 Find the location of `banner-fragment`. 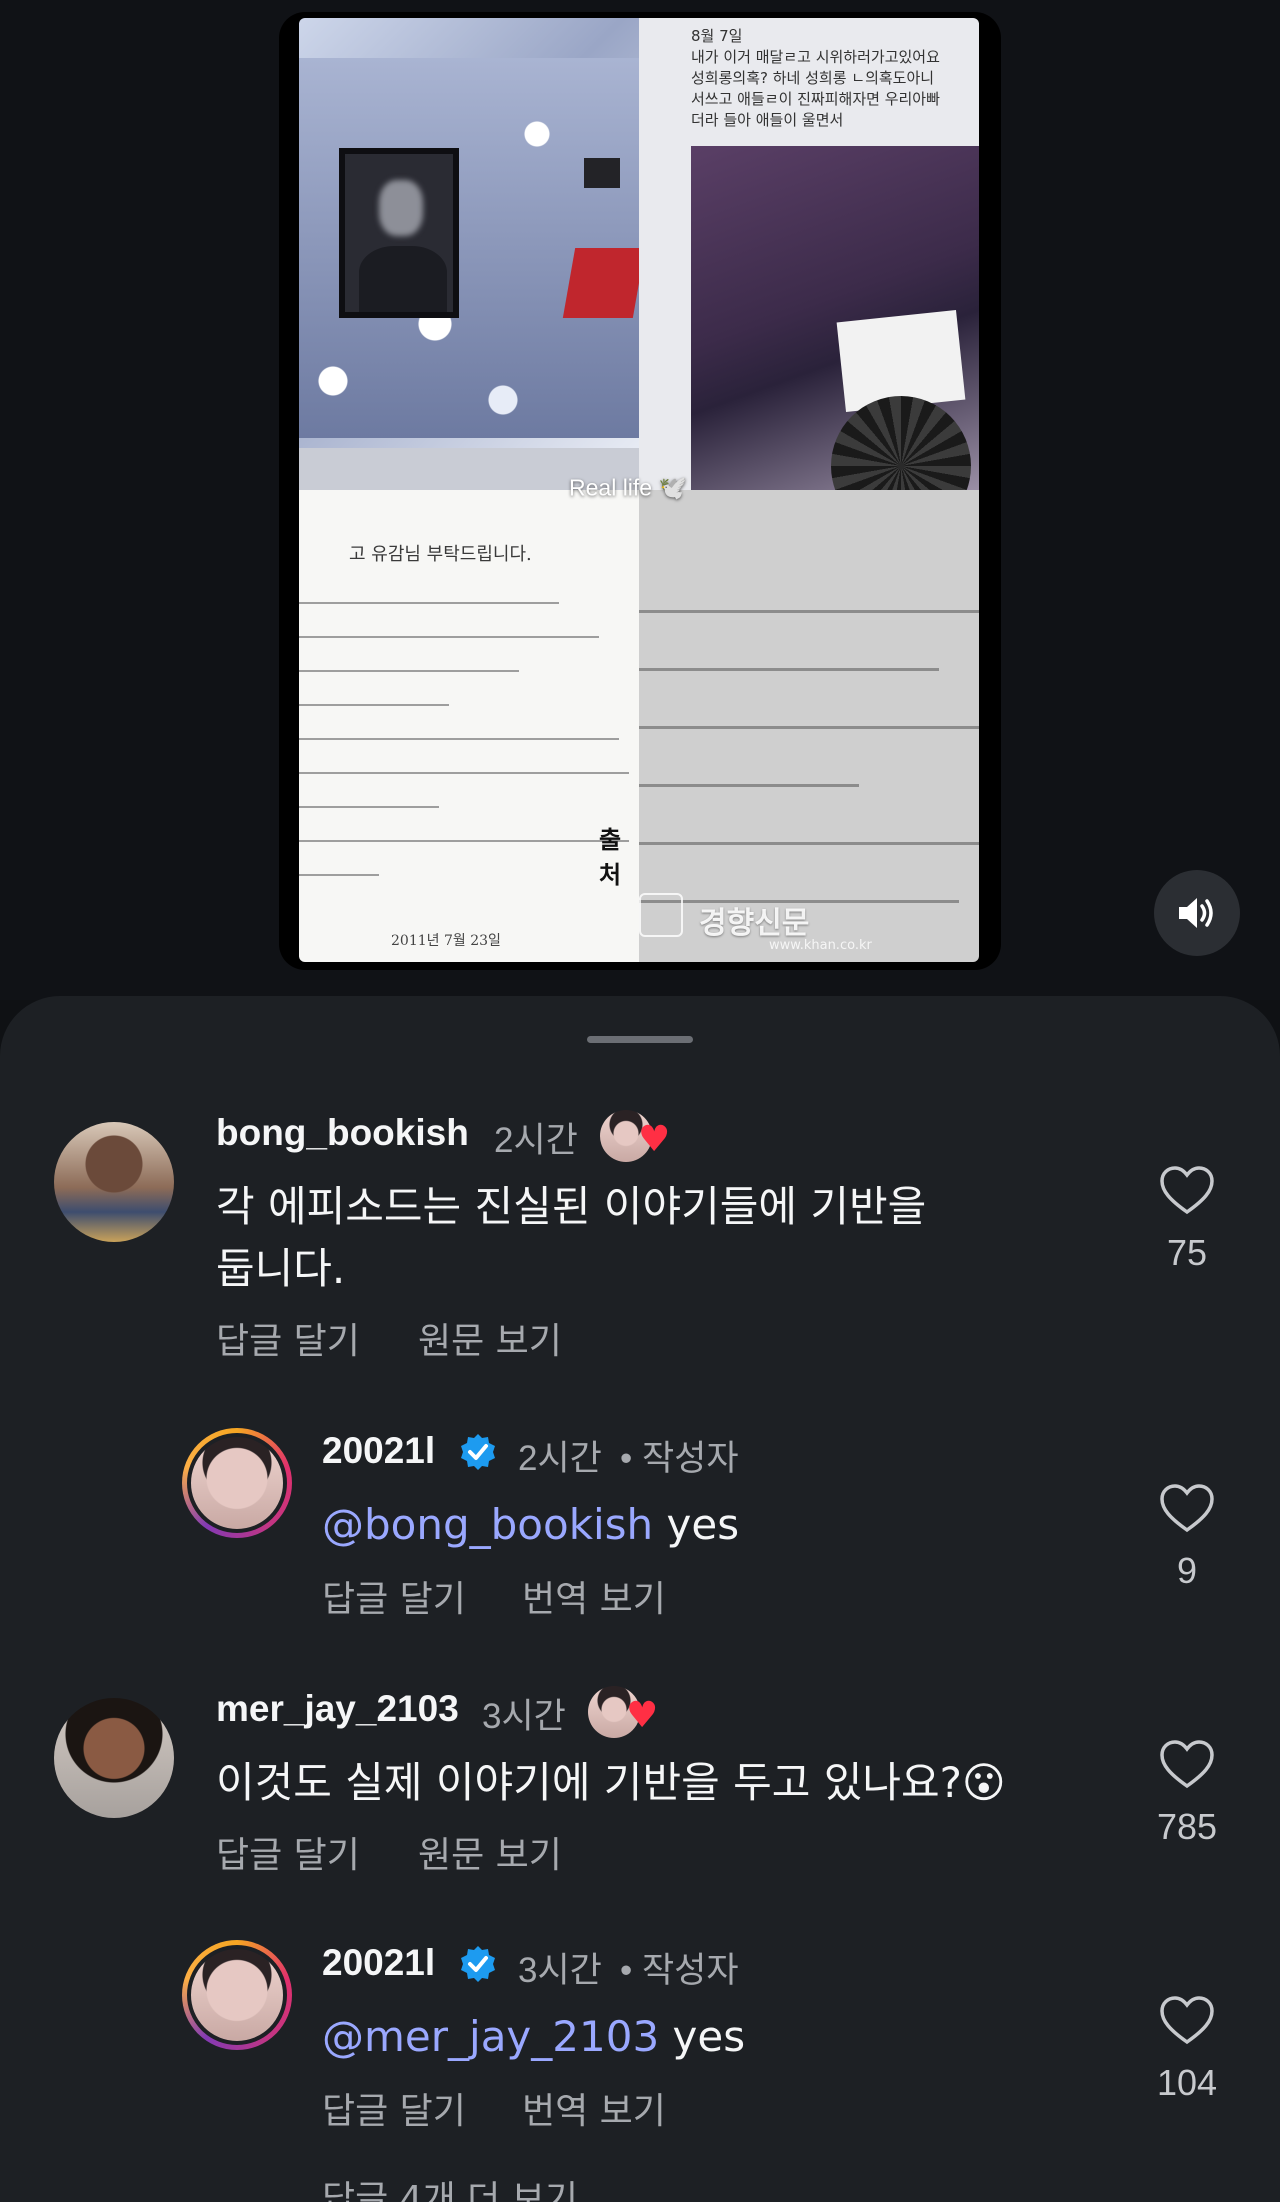

banner-fragment is located at coordinates (602, 173).